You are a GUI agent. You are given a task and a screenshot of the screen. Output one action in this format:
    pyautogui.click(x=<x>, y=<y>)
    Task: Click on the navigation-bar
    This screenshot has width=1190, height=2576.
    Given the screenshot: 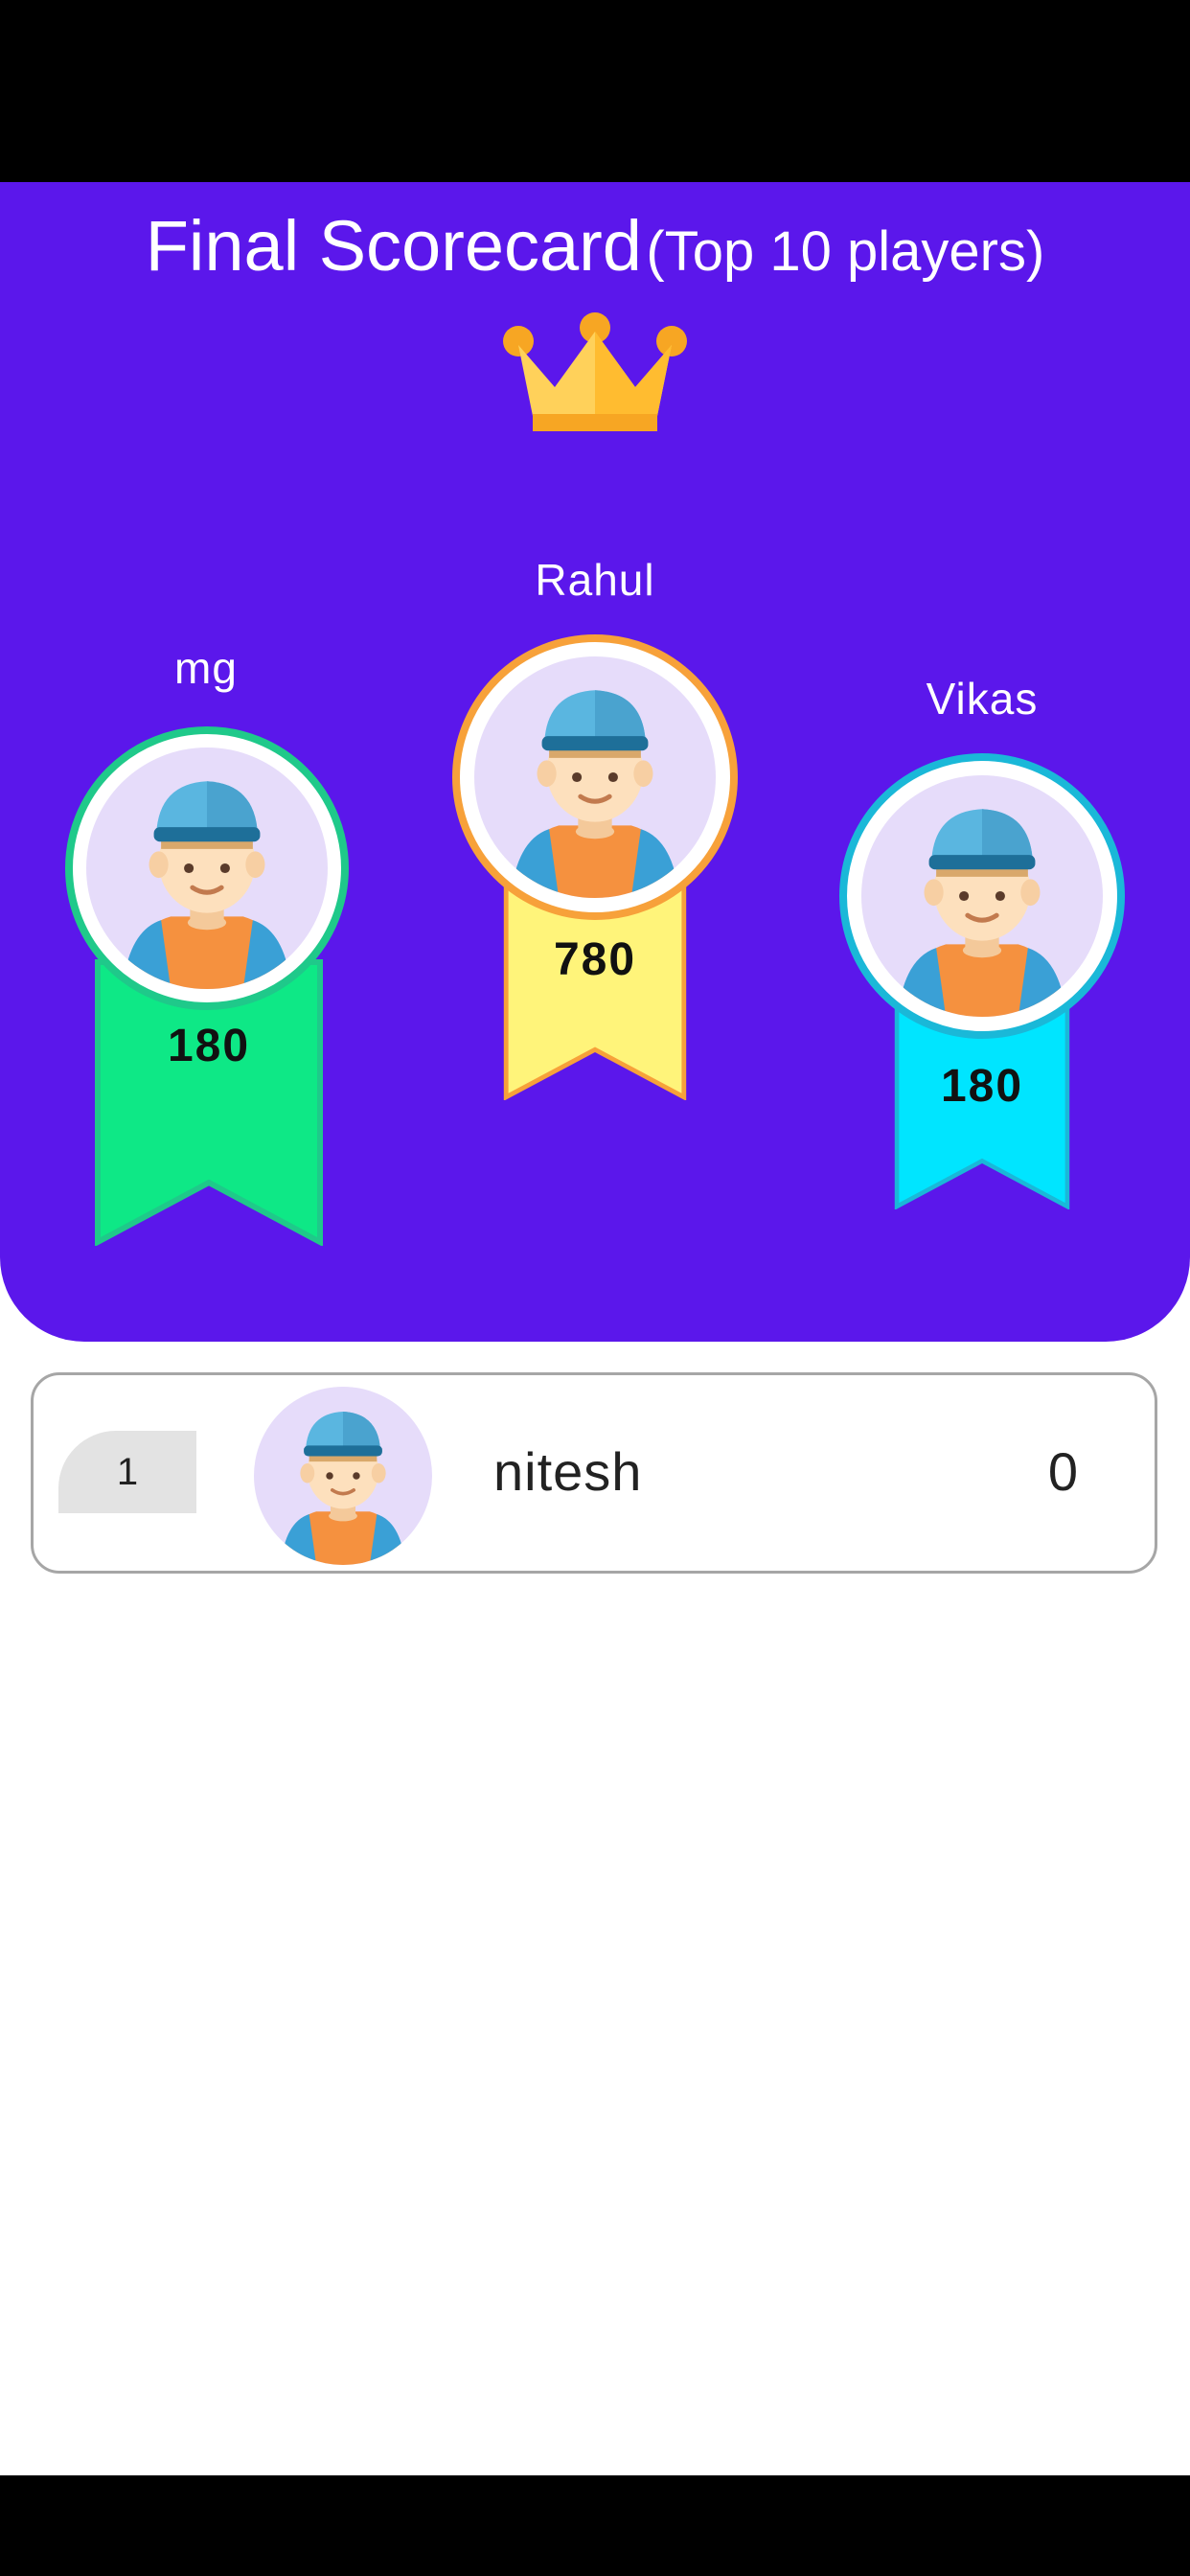 What is the action you would take?
    pyautogui.click(x=595, y=2525)
    